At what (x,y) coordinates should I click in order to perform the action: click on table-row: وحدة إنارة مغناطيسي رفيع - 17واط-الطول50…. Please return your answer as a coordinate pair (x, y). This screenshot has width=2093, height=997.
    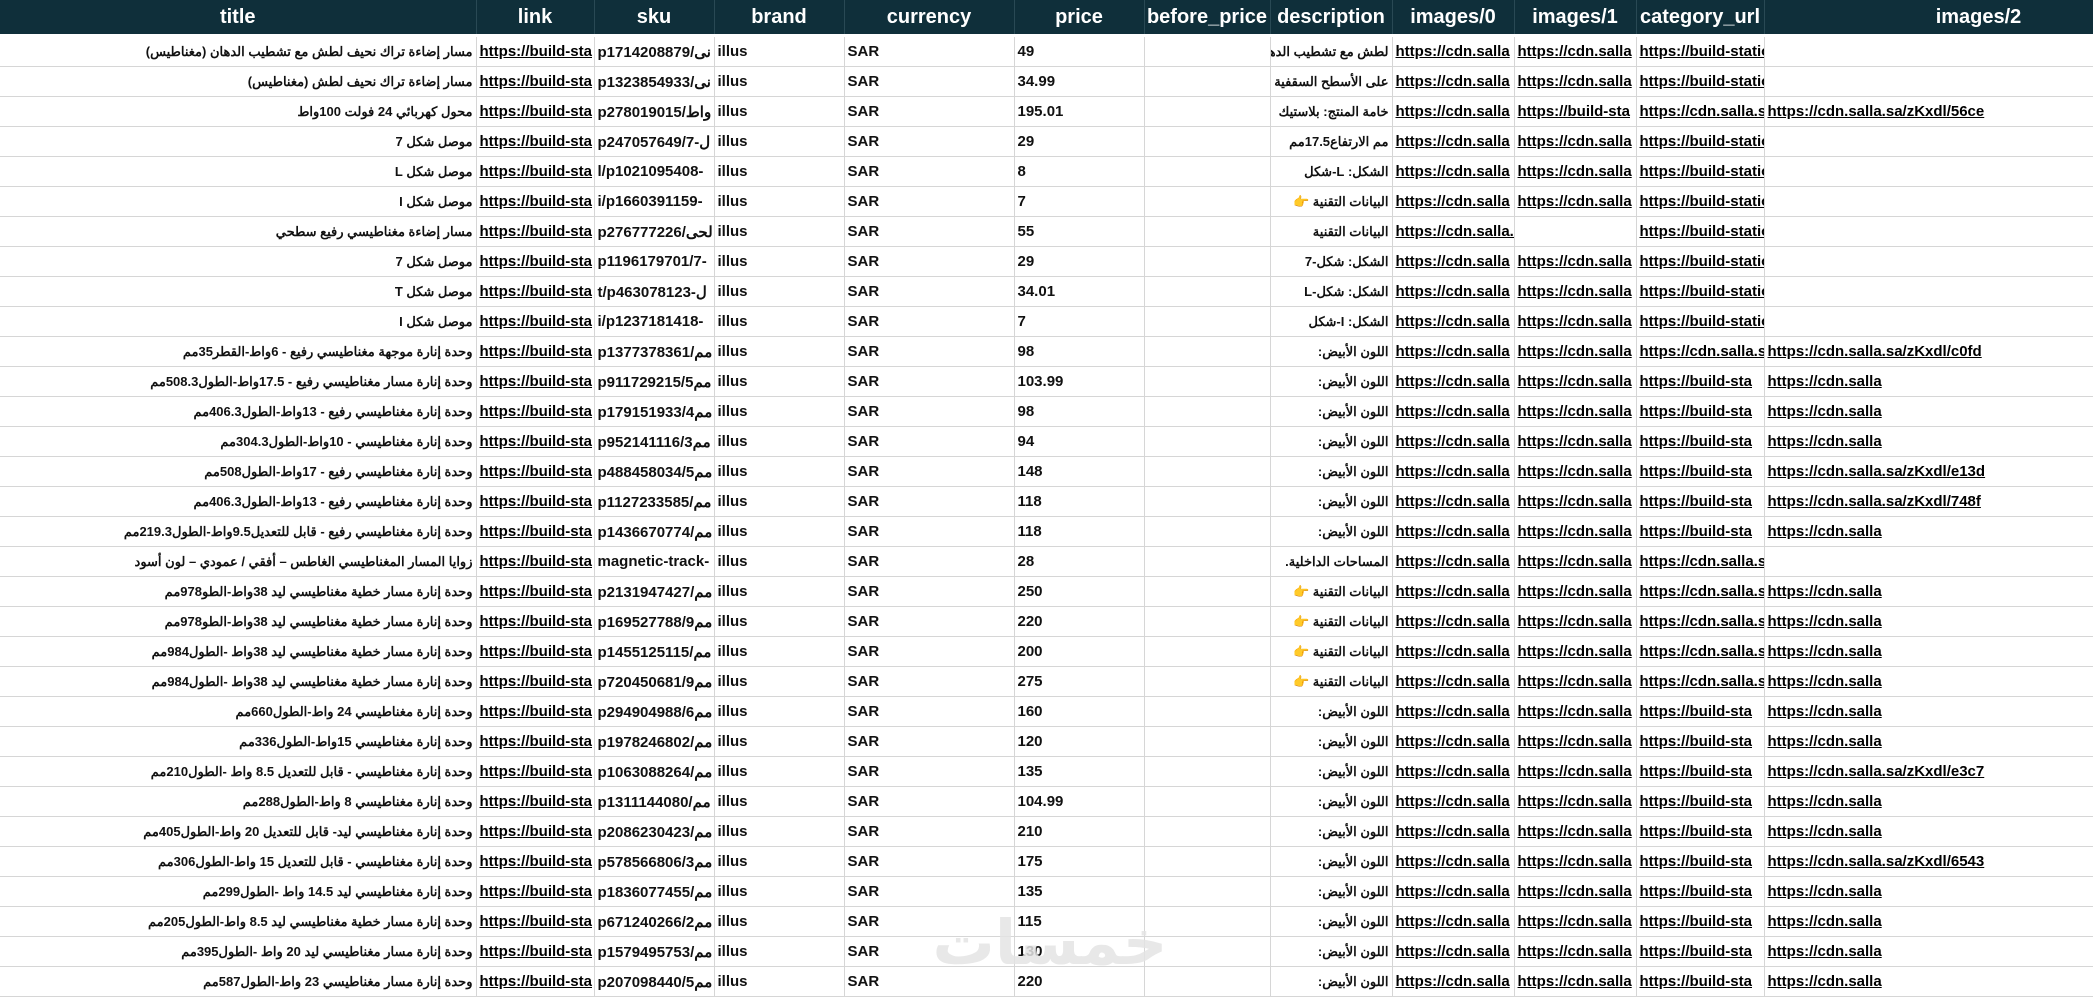
    Looking at the image, I should click on (1046, 471).